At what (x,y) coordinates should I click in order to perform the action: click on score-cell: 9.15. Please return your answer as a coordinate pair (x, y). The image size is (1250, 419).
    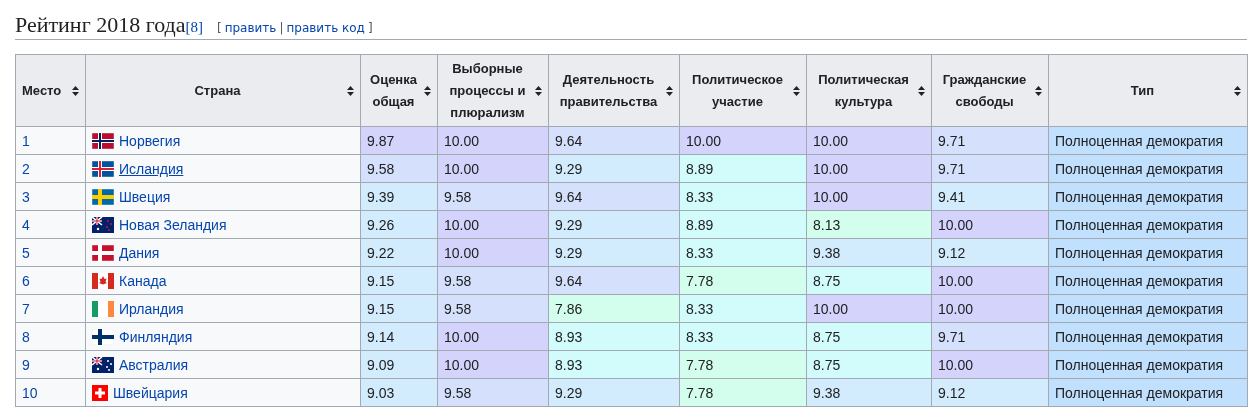
    Looking at the image, I should click on (399, 308).